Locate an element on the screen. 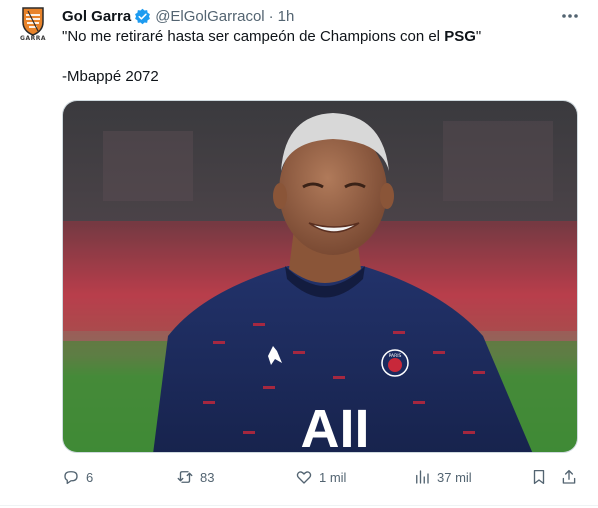 This screenshot has width=598, height=508. share-button is located at coordinates (569, 477).